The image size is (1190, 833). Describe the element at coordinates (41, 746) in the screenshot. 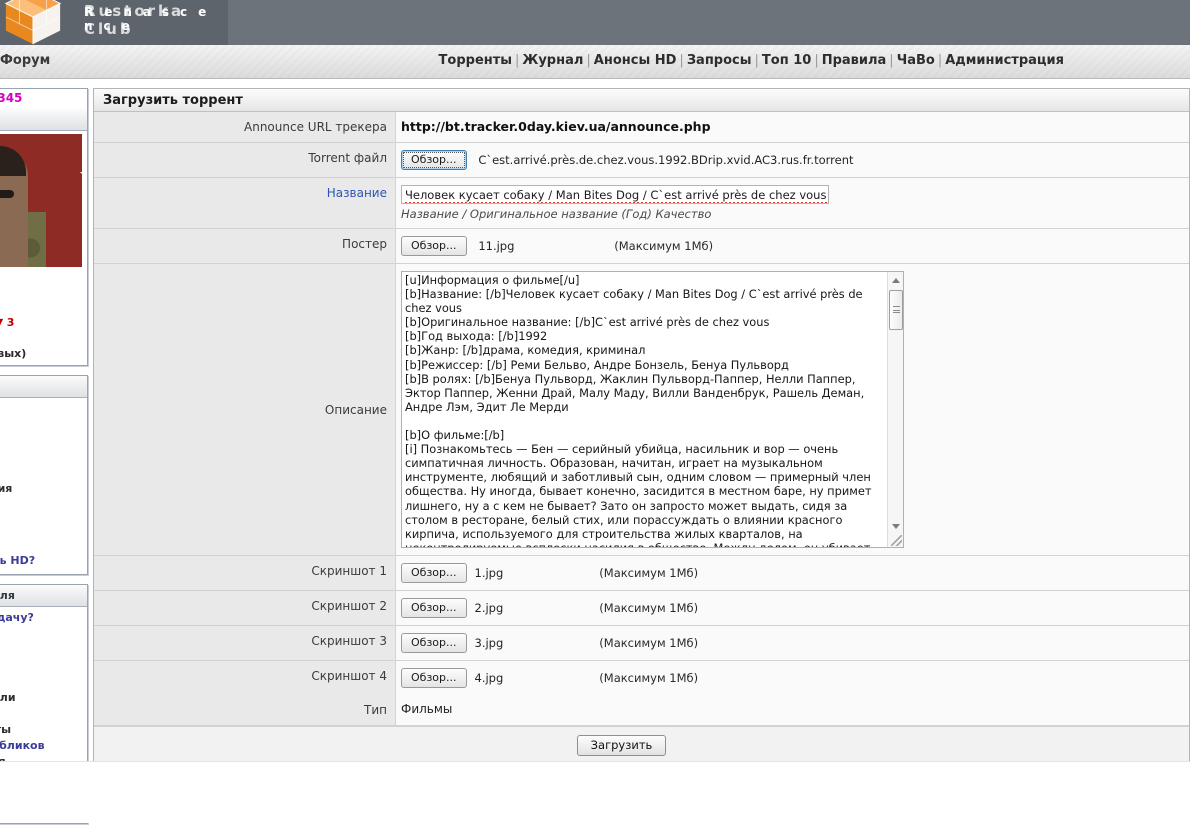

I see `sidebar-user-link-8: од бубликов` at that location.